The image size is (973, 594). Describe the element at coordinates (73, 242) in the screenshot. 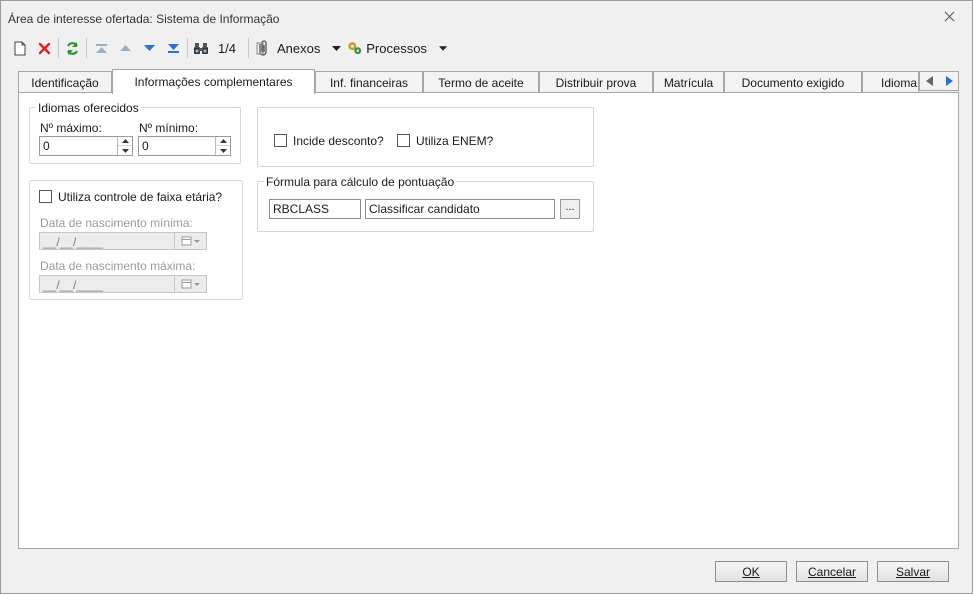

I see `data-min-value: __/__/____` at that location.